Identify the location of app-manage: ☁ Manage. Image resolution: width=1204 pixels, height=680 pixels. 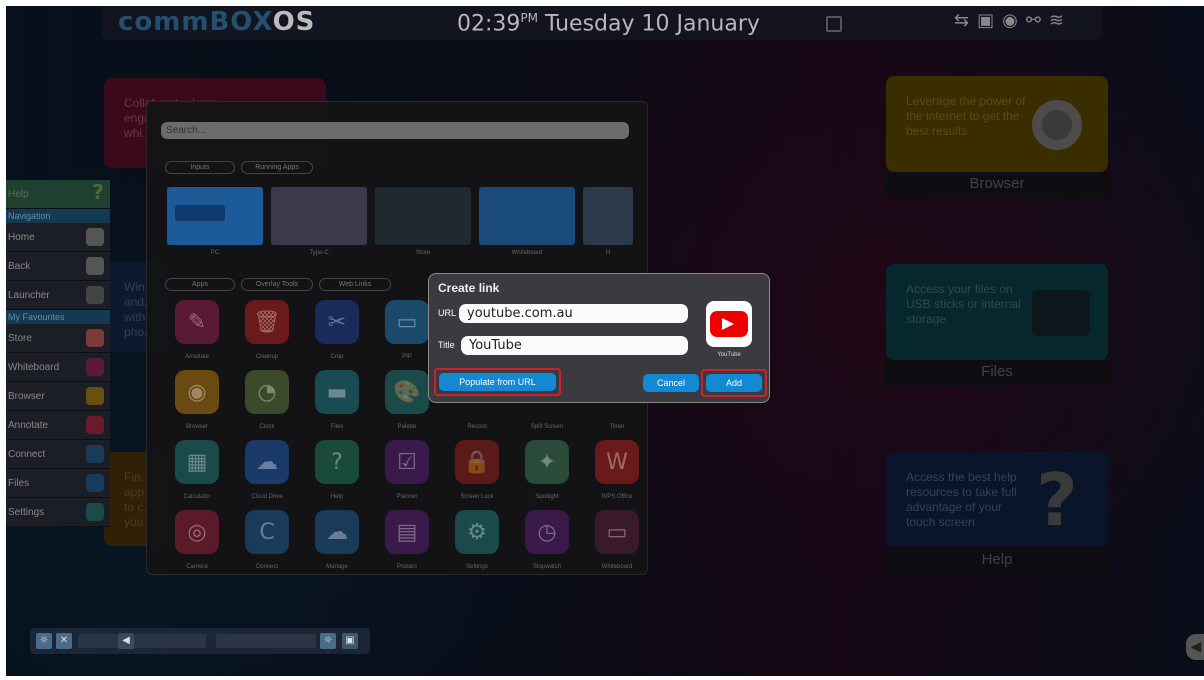
(337, 540).